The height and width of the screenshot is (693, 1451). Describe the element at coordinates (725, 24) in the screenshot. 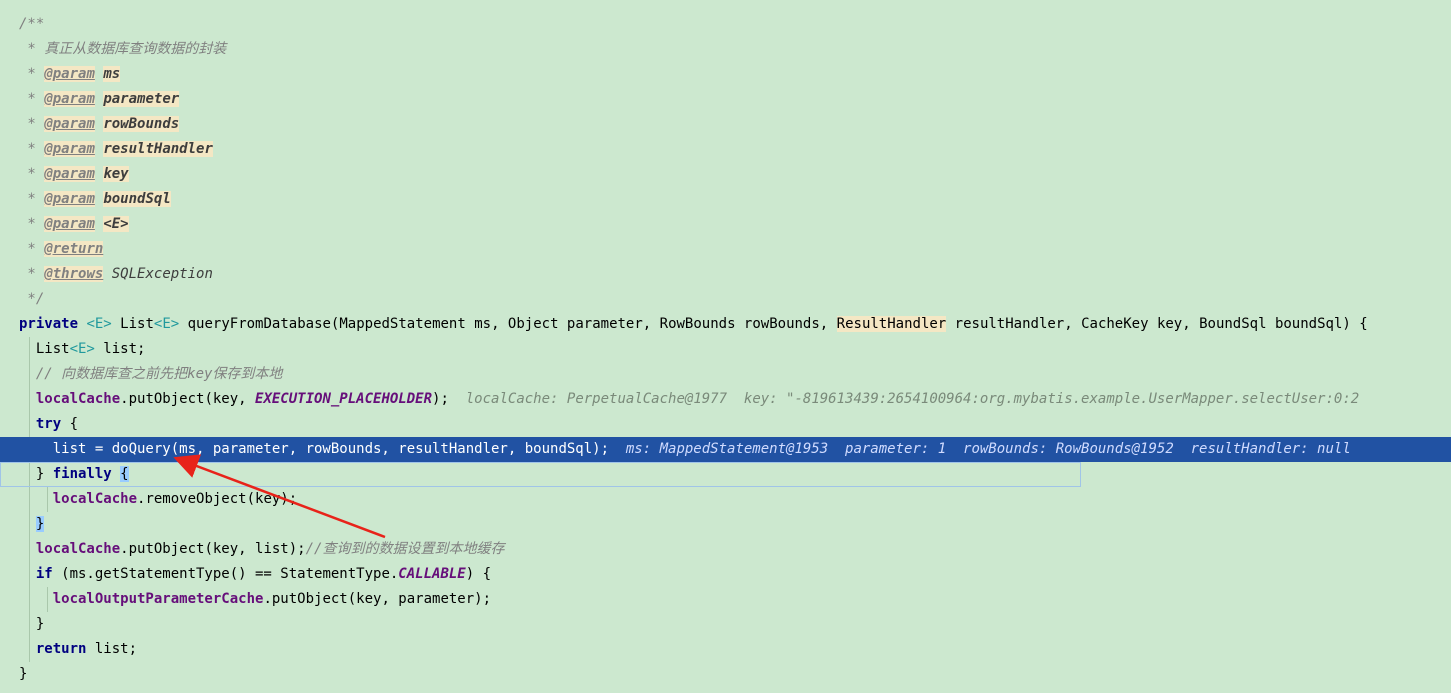

I see `code-line: /**` at that location.